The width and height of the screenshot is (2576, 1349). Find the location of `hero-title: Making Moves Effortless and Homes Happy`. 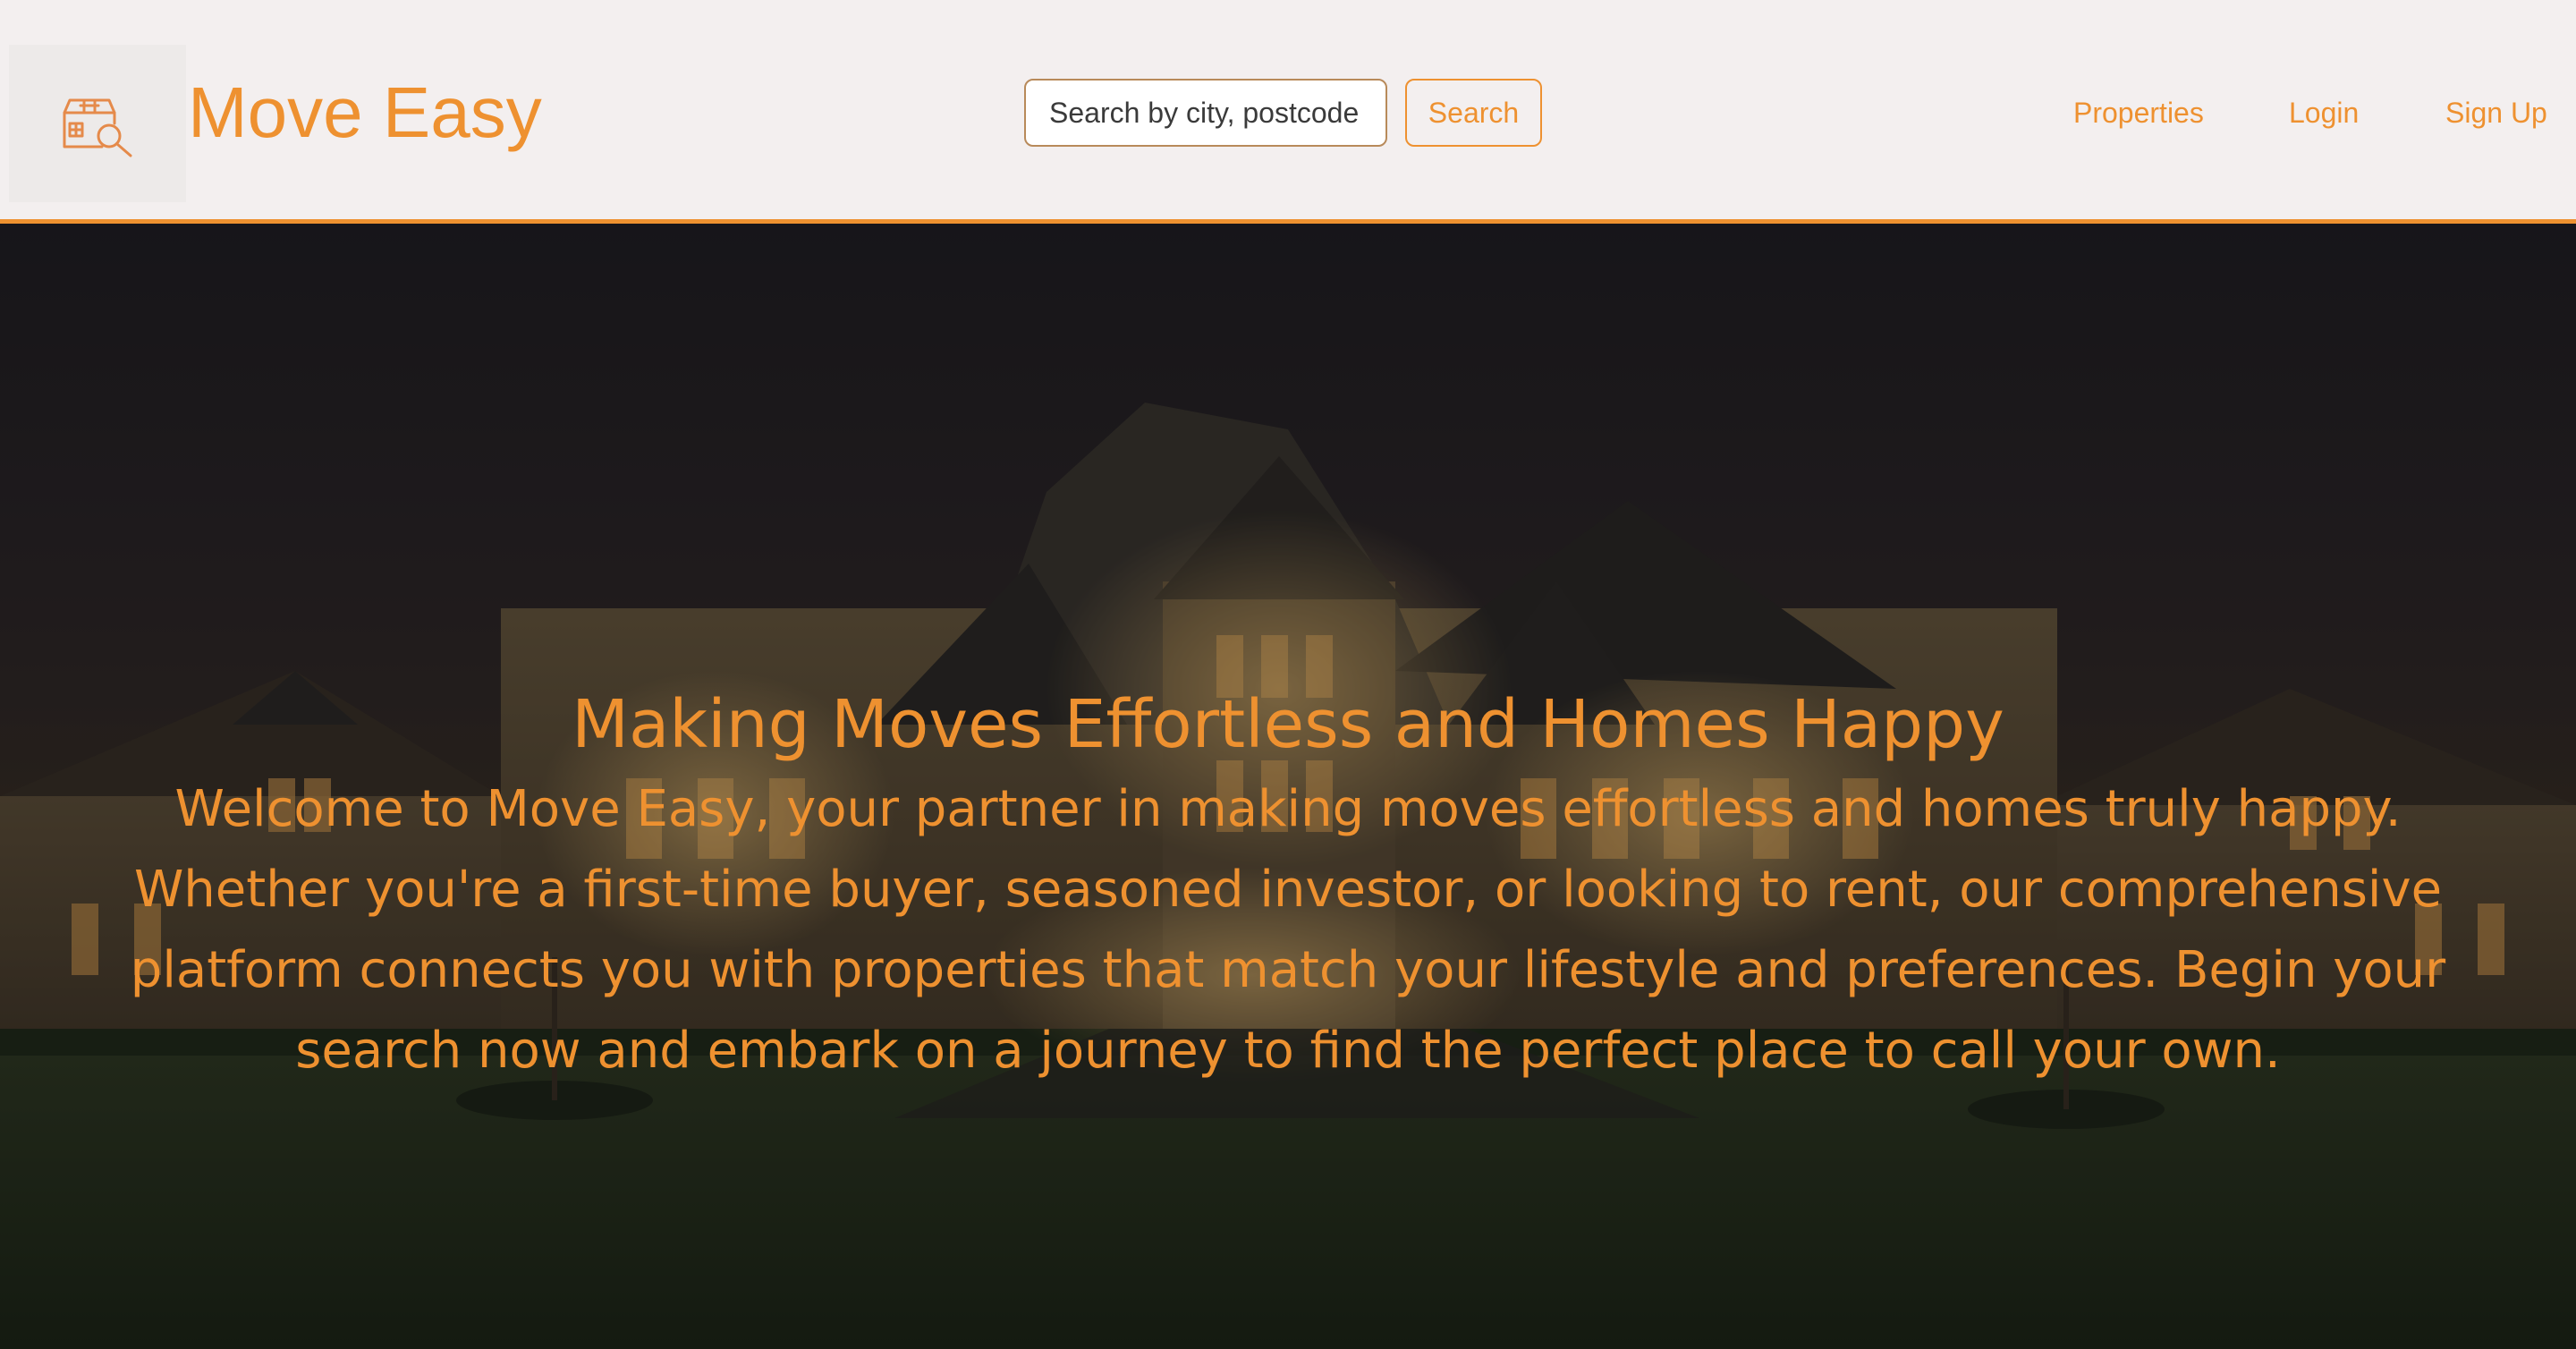

hero-title: Making Moves Effortless and Homes Happy is located at coordinates (1288, 724).